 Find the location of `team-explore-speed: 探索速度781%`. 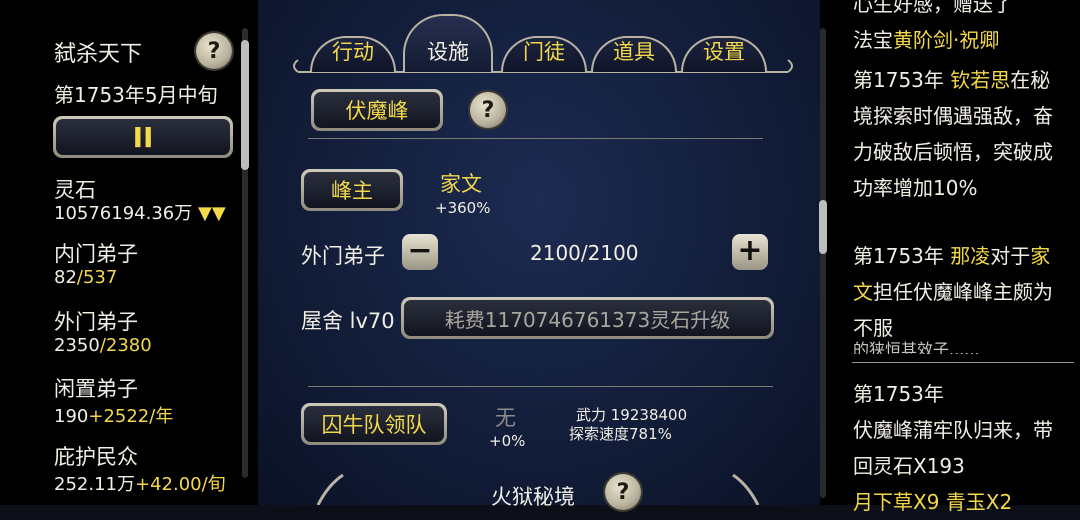

team-explore-speed: 探索速度781% is located at coordinates (620, 434).